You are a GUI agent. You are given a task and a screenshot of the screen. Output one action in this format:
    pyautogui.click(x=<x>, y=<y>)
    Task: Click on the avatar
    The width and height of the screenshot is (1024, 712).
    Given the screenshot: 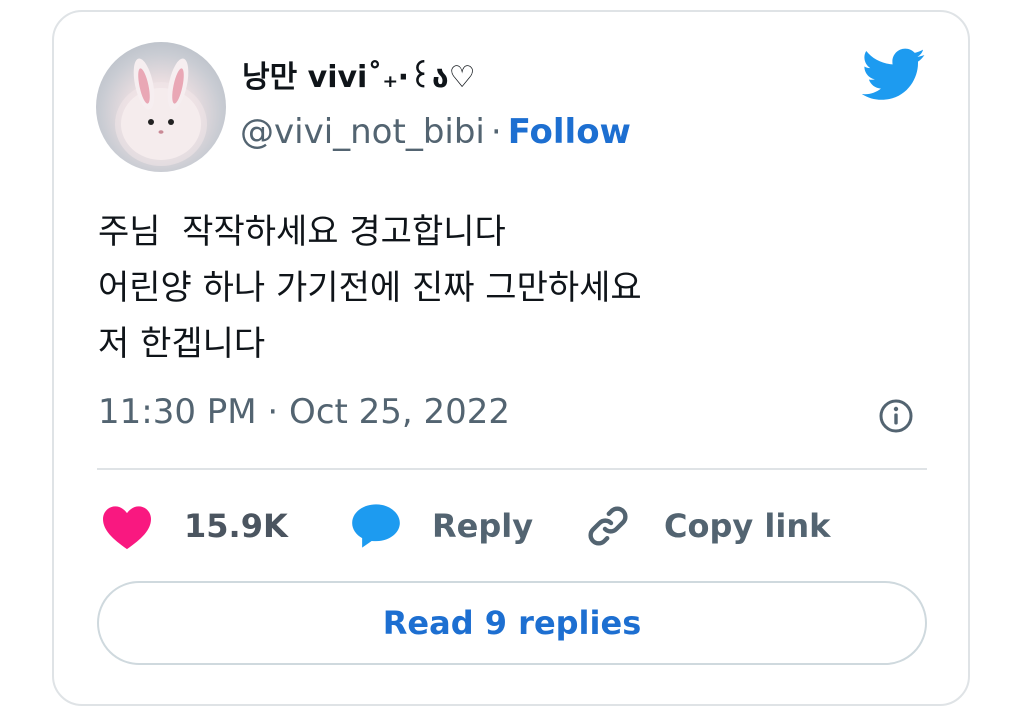 What is the action you would take?
    pyautogui.click(x=161, y=107)
    